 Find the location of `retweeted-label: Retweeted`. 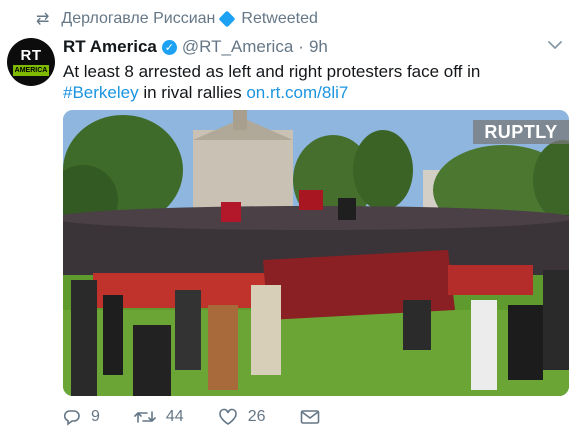

retweeted-label: Retweeted is located at coordinates (279, 18).